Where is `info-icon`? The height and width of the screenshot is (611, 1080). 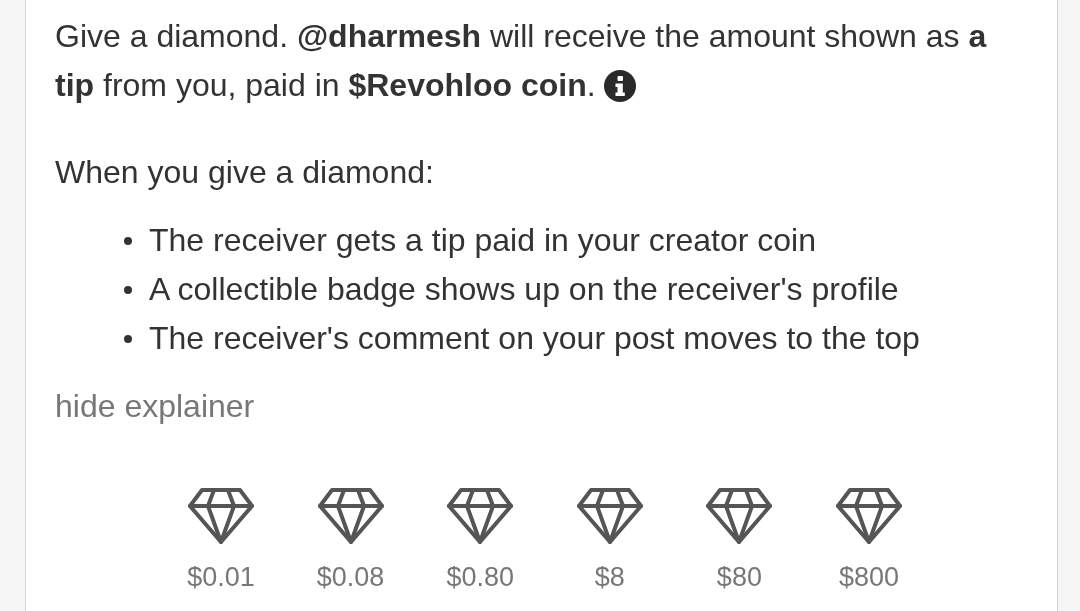
info-icon is located at coordinates (619, 85).